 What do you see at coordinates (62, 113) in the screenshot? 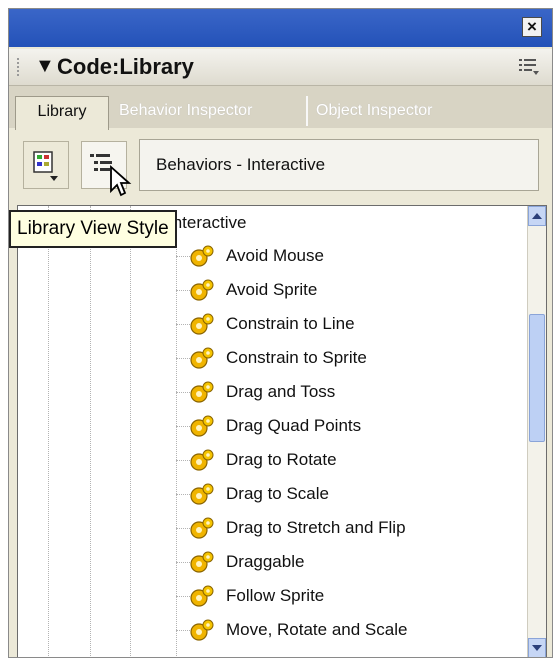
I see `tab-library: Library` at bounding box center [62, 113].